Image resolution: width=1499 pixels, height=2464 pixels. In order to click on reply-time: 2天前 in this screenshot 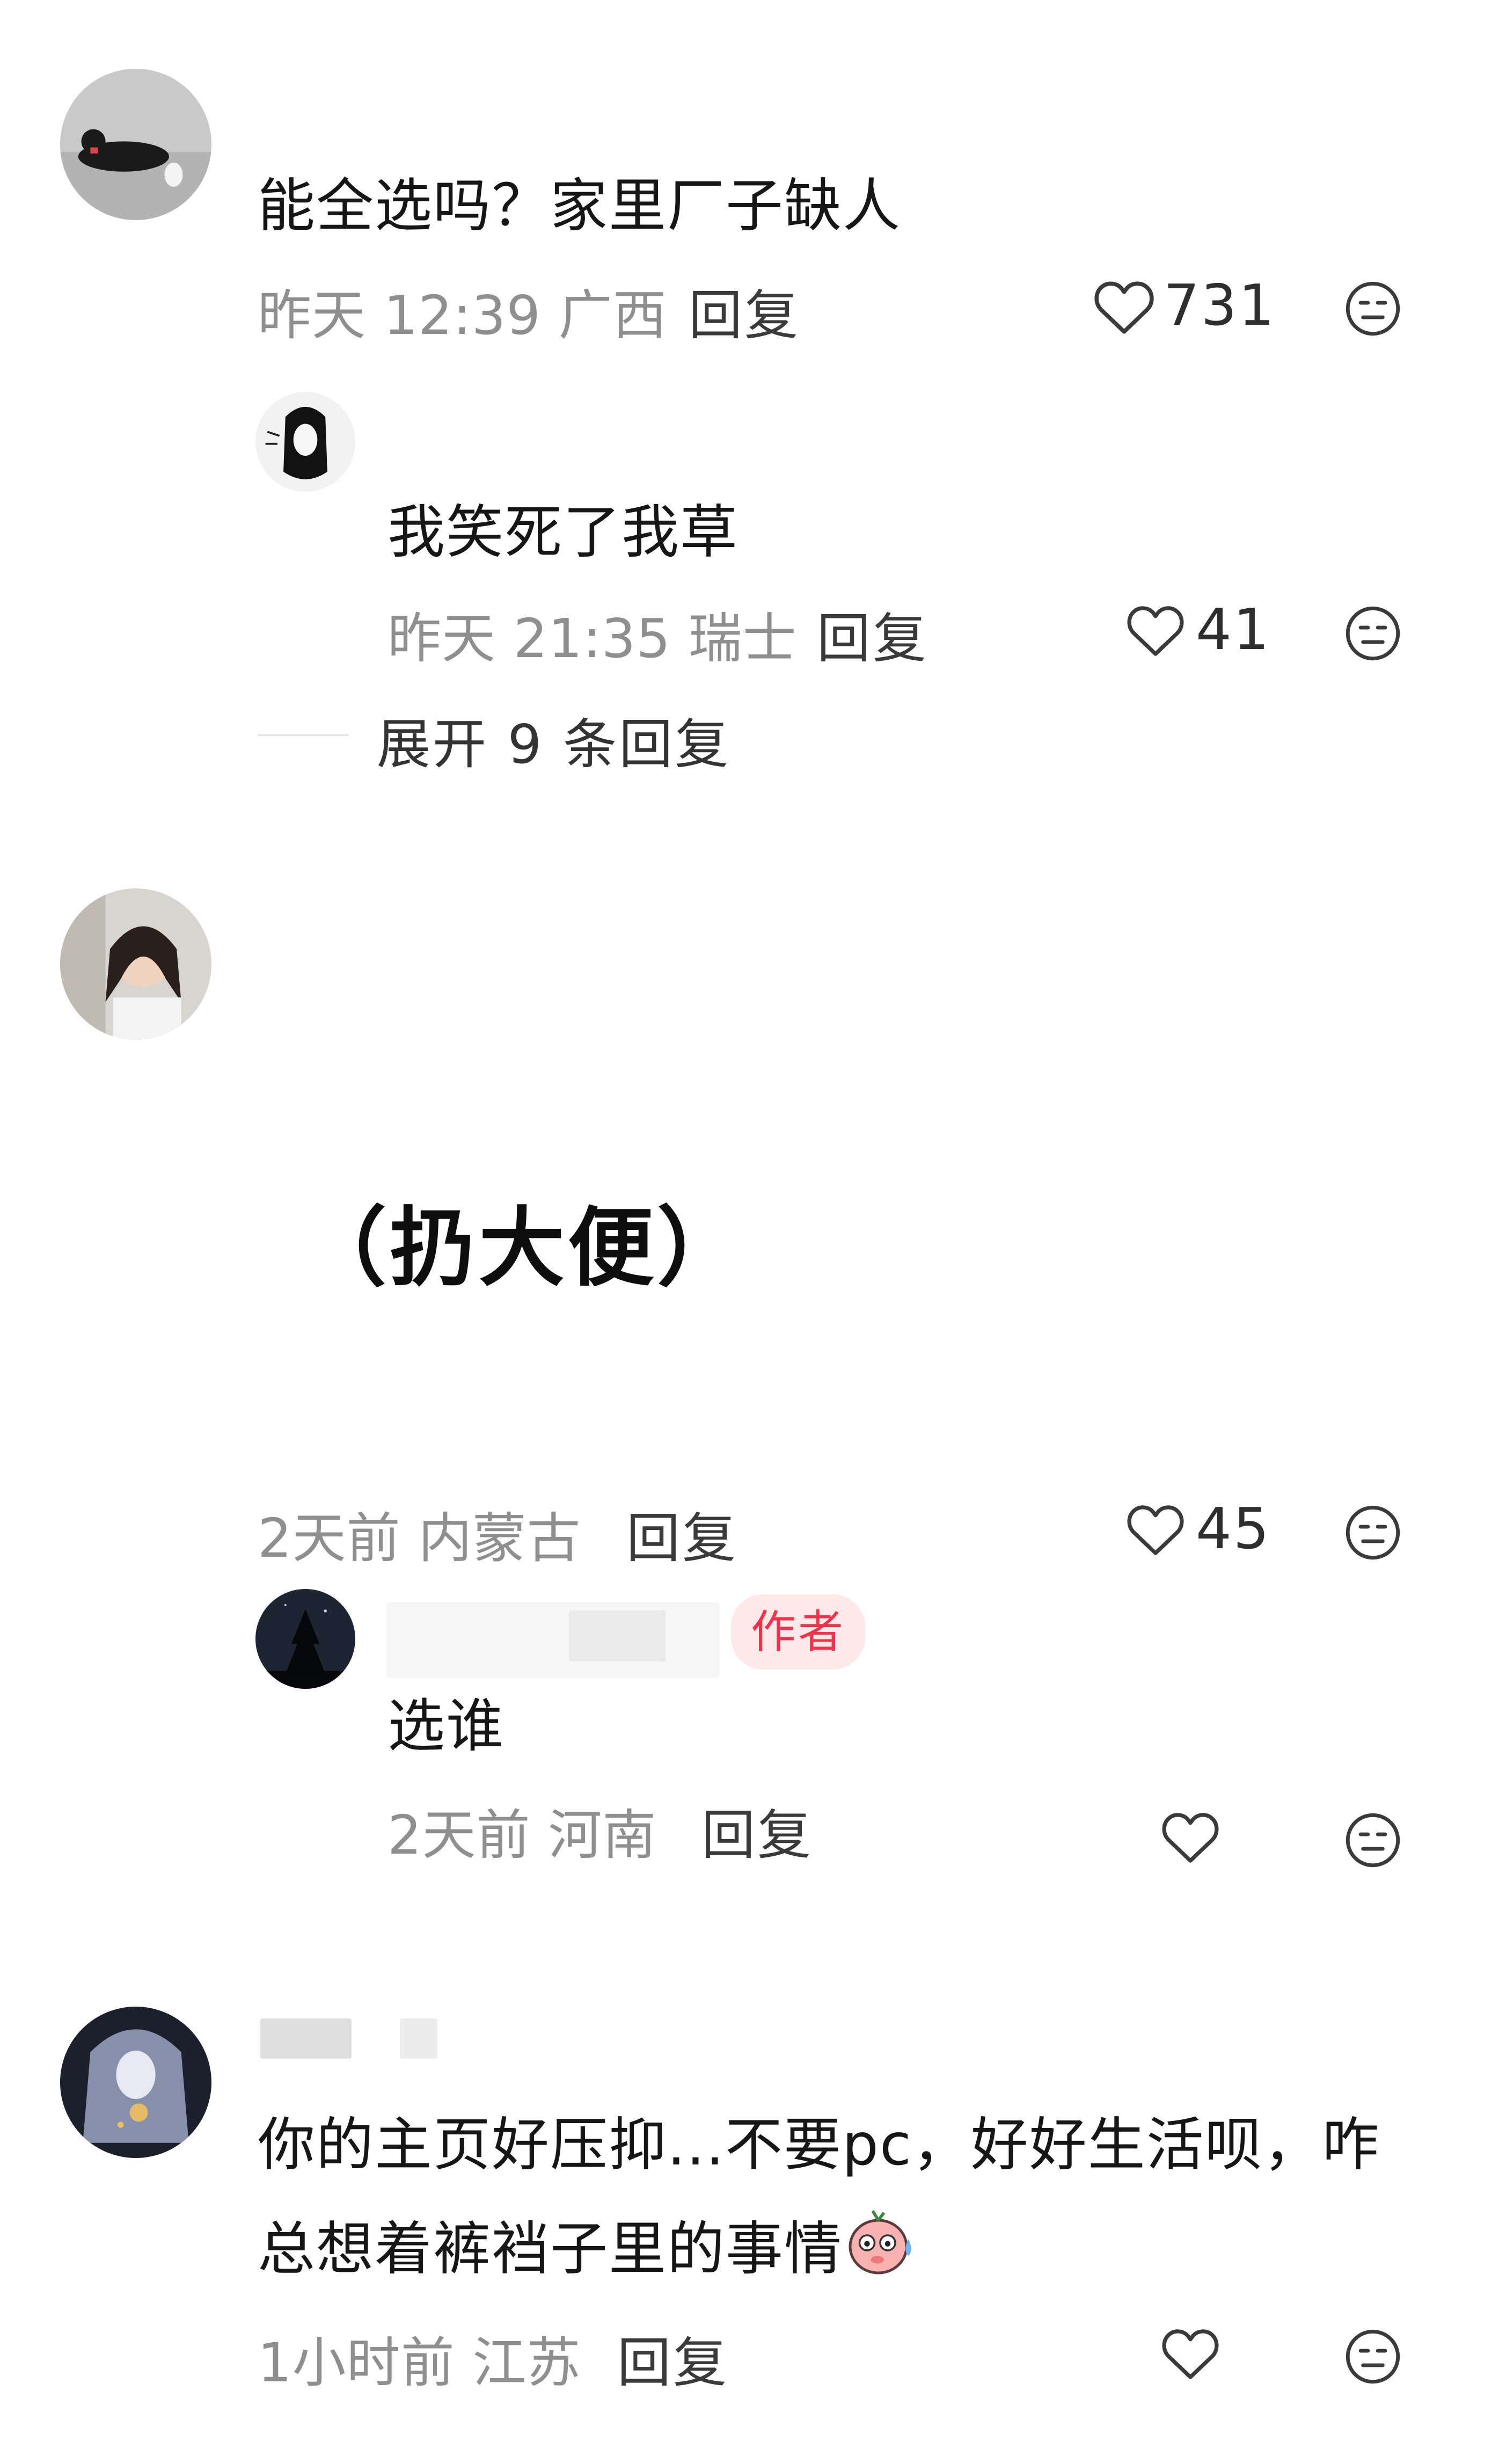, I will do `click(459, 1836)`.